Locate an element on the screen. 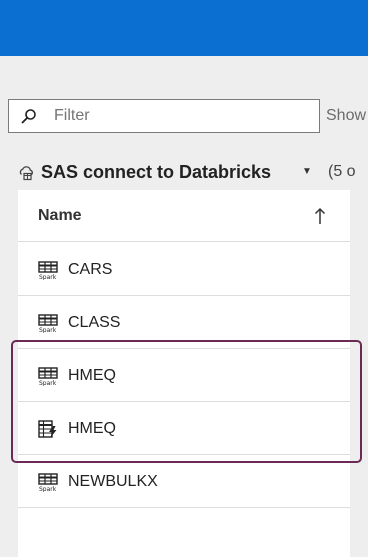  chevron-down-icon: ▼ is located at coordinates (307, 171).